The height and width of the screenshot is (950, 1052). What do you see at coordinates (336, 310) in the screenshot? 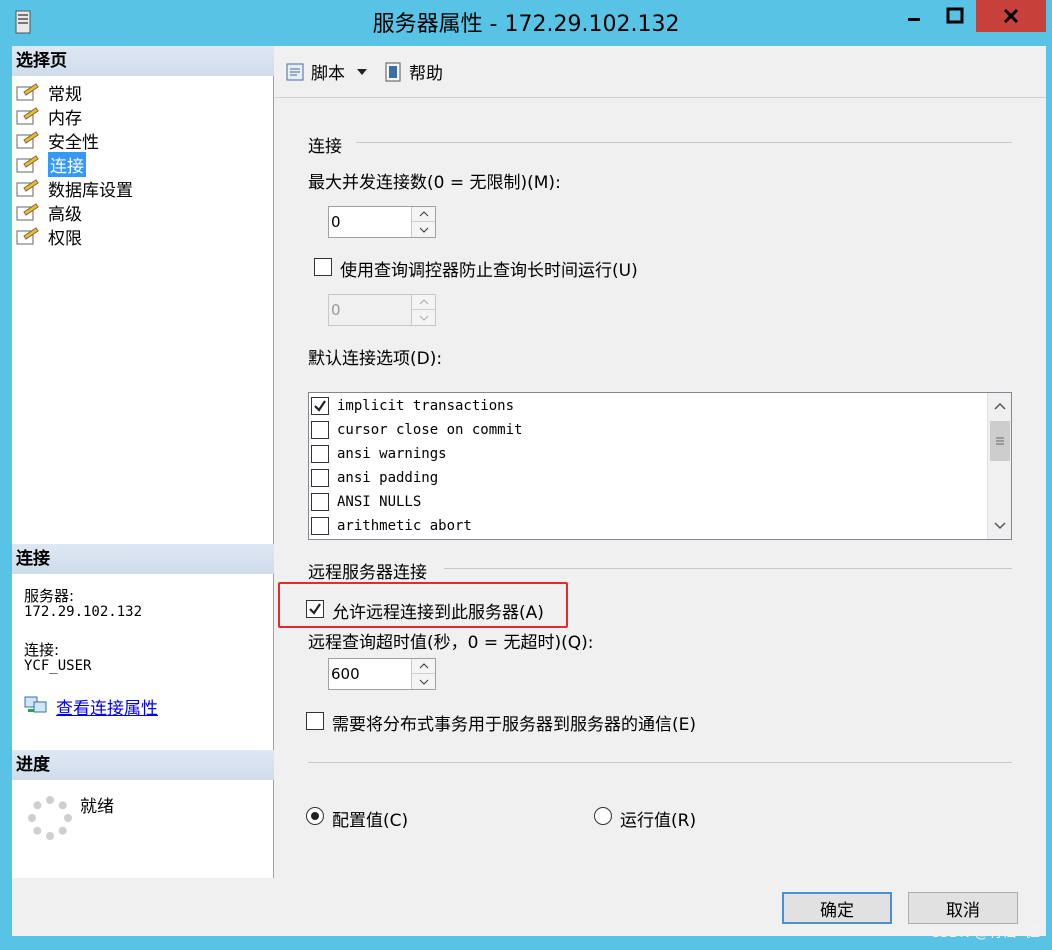
I see `governor-value: 0` at bounding box center [336, 310].